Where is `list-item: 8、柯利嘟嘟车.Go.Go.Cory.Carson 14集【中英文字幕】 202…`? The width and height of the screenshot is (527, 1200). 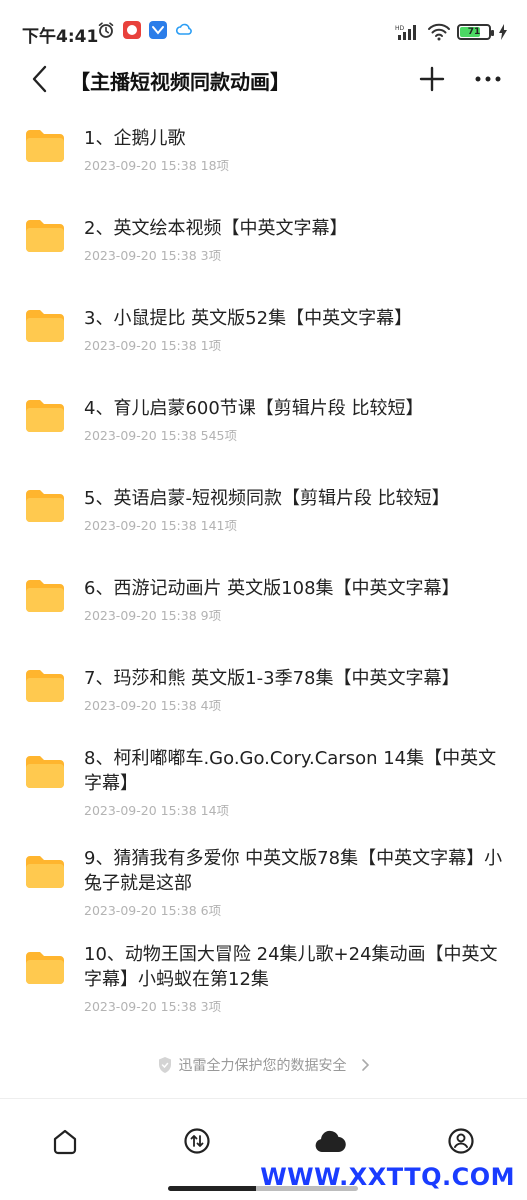 list-item: 8、柯利嘟嘟车.Go.Go.Cory.Carson 14集【中英文字幕】 202… is located at coordinates (263, 791).